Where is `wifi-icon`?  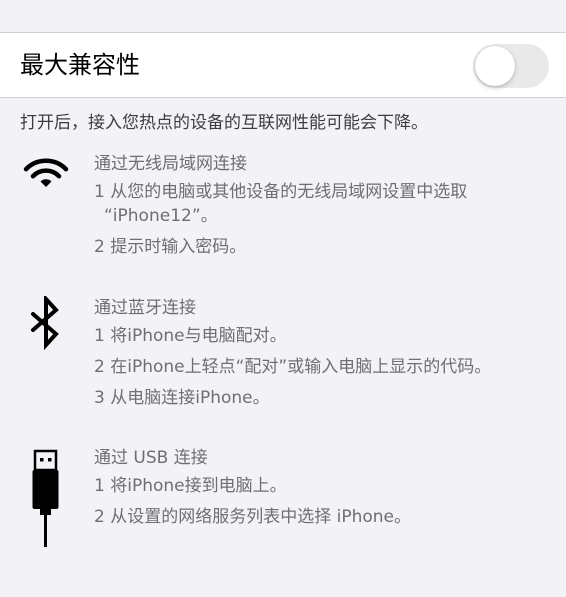 wifi-icon is located at coordinates (46, 172).